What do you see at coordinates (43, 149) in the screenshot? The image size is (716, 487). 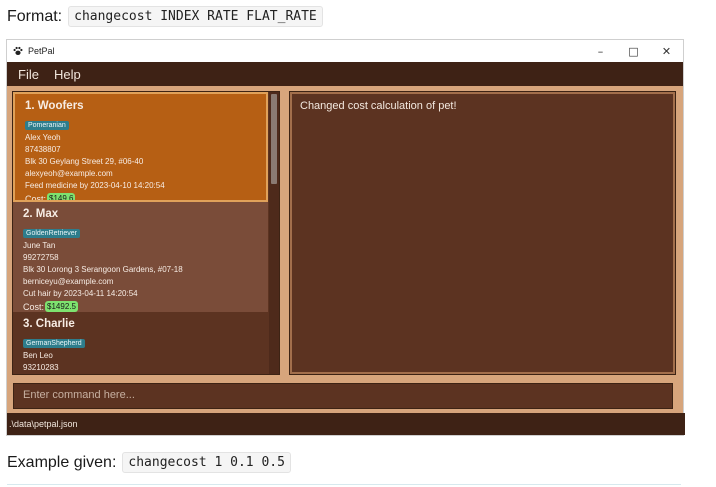 I see `pet-phone: 87438807` at bounding box center [43, 149].